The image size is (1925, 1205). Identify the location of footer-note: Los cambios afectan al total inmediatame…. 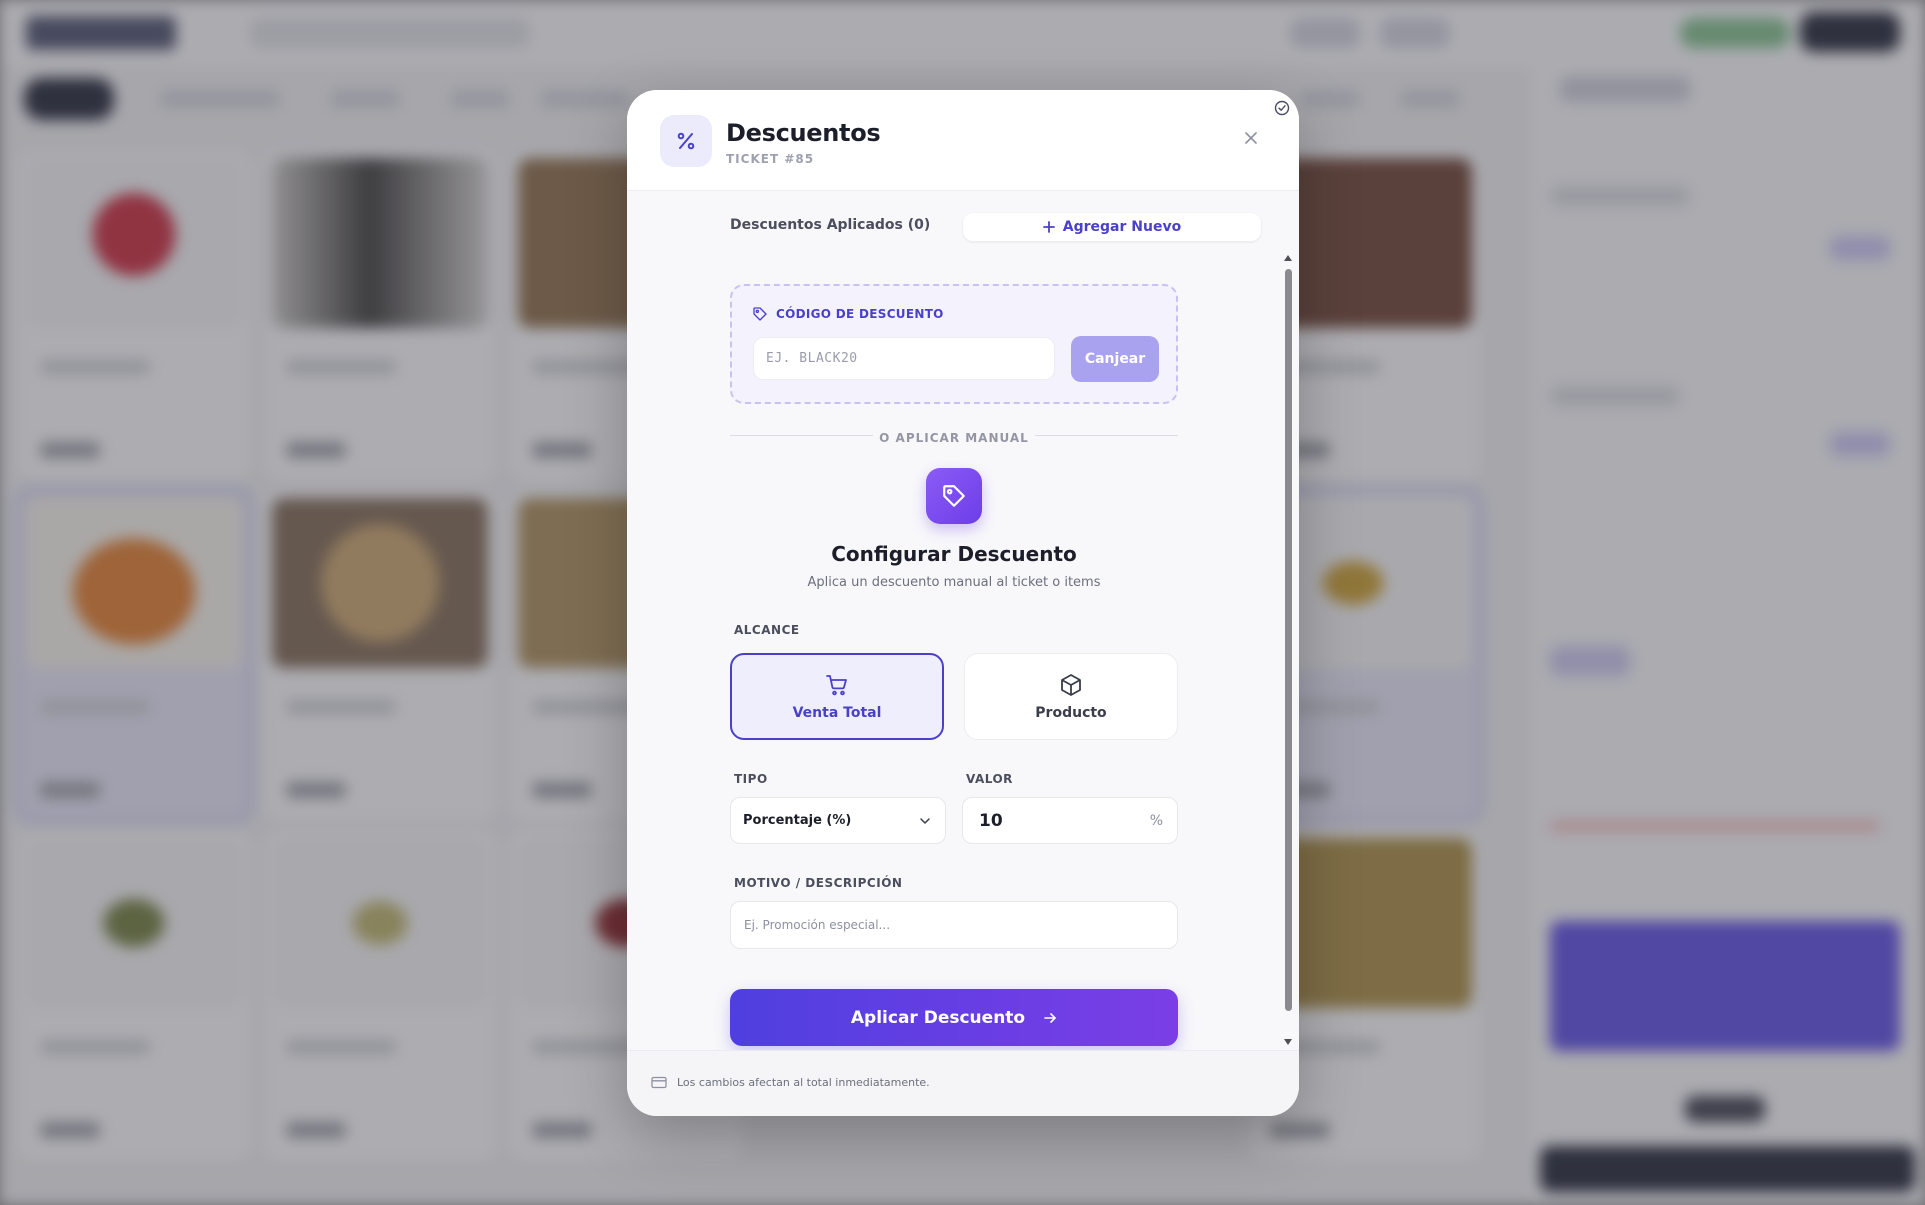
(803, 1082).